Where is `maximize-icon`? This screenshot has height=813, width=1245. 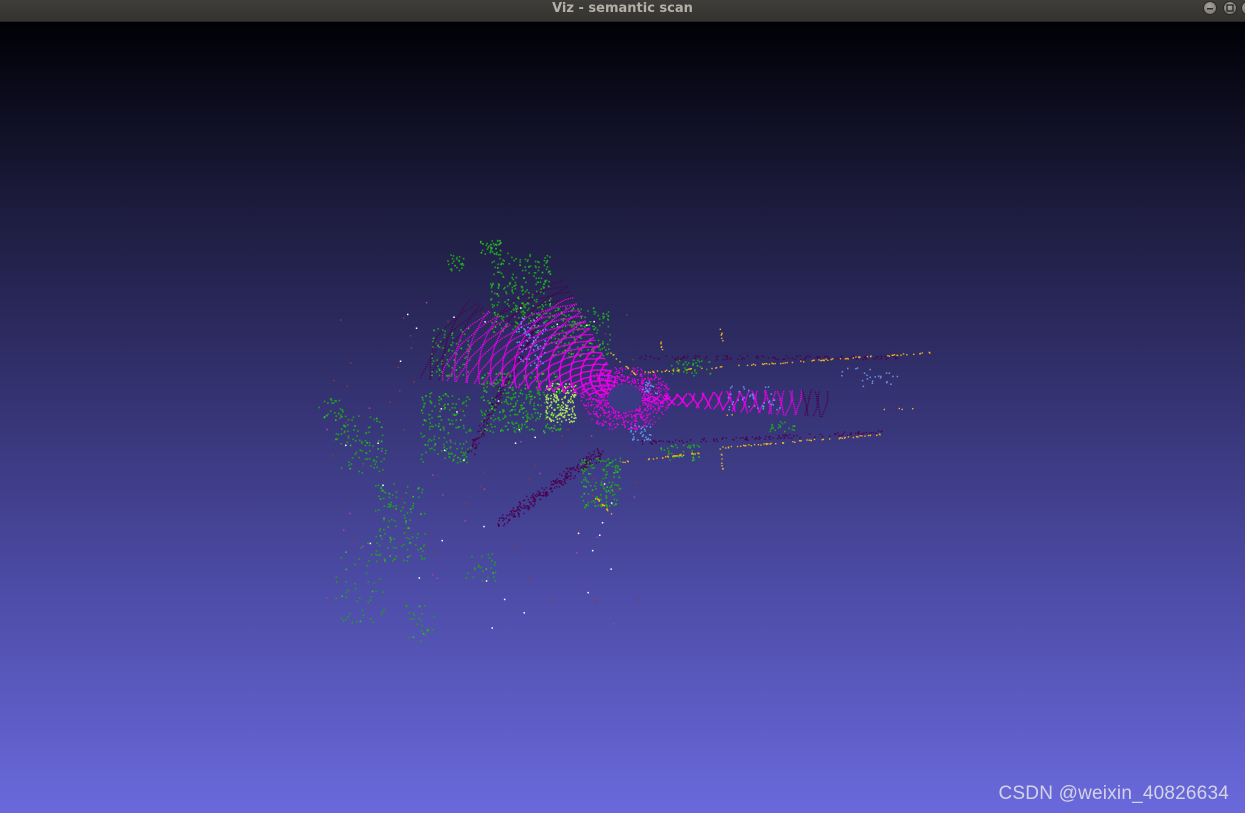 maximize-icon is located at coordinates (1230, 8).